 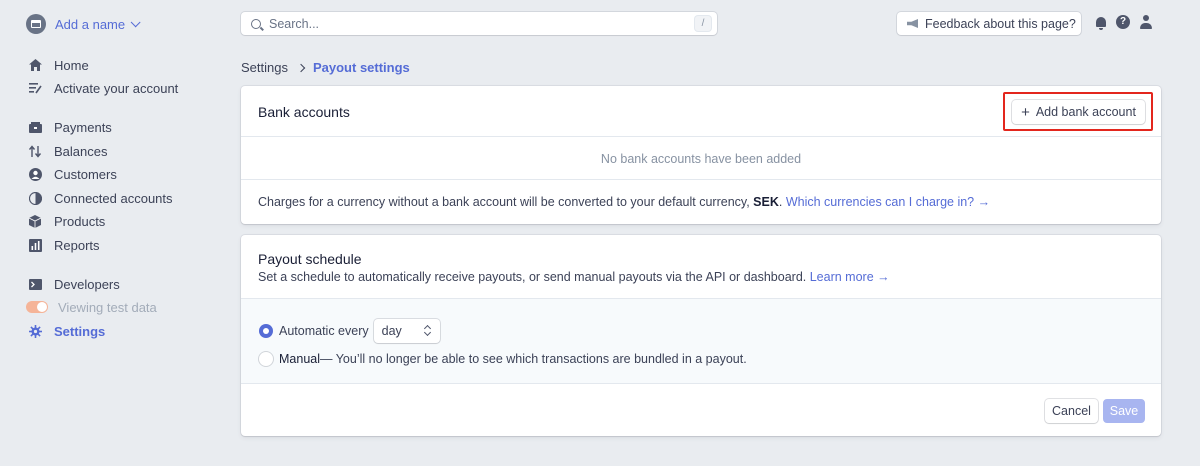 I want to click on chart-icon, so click(x=35, y=245).